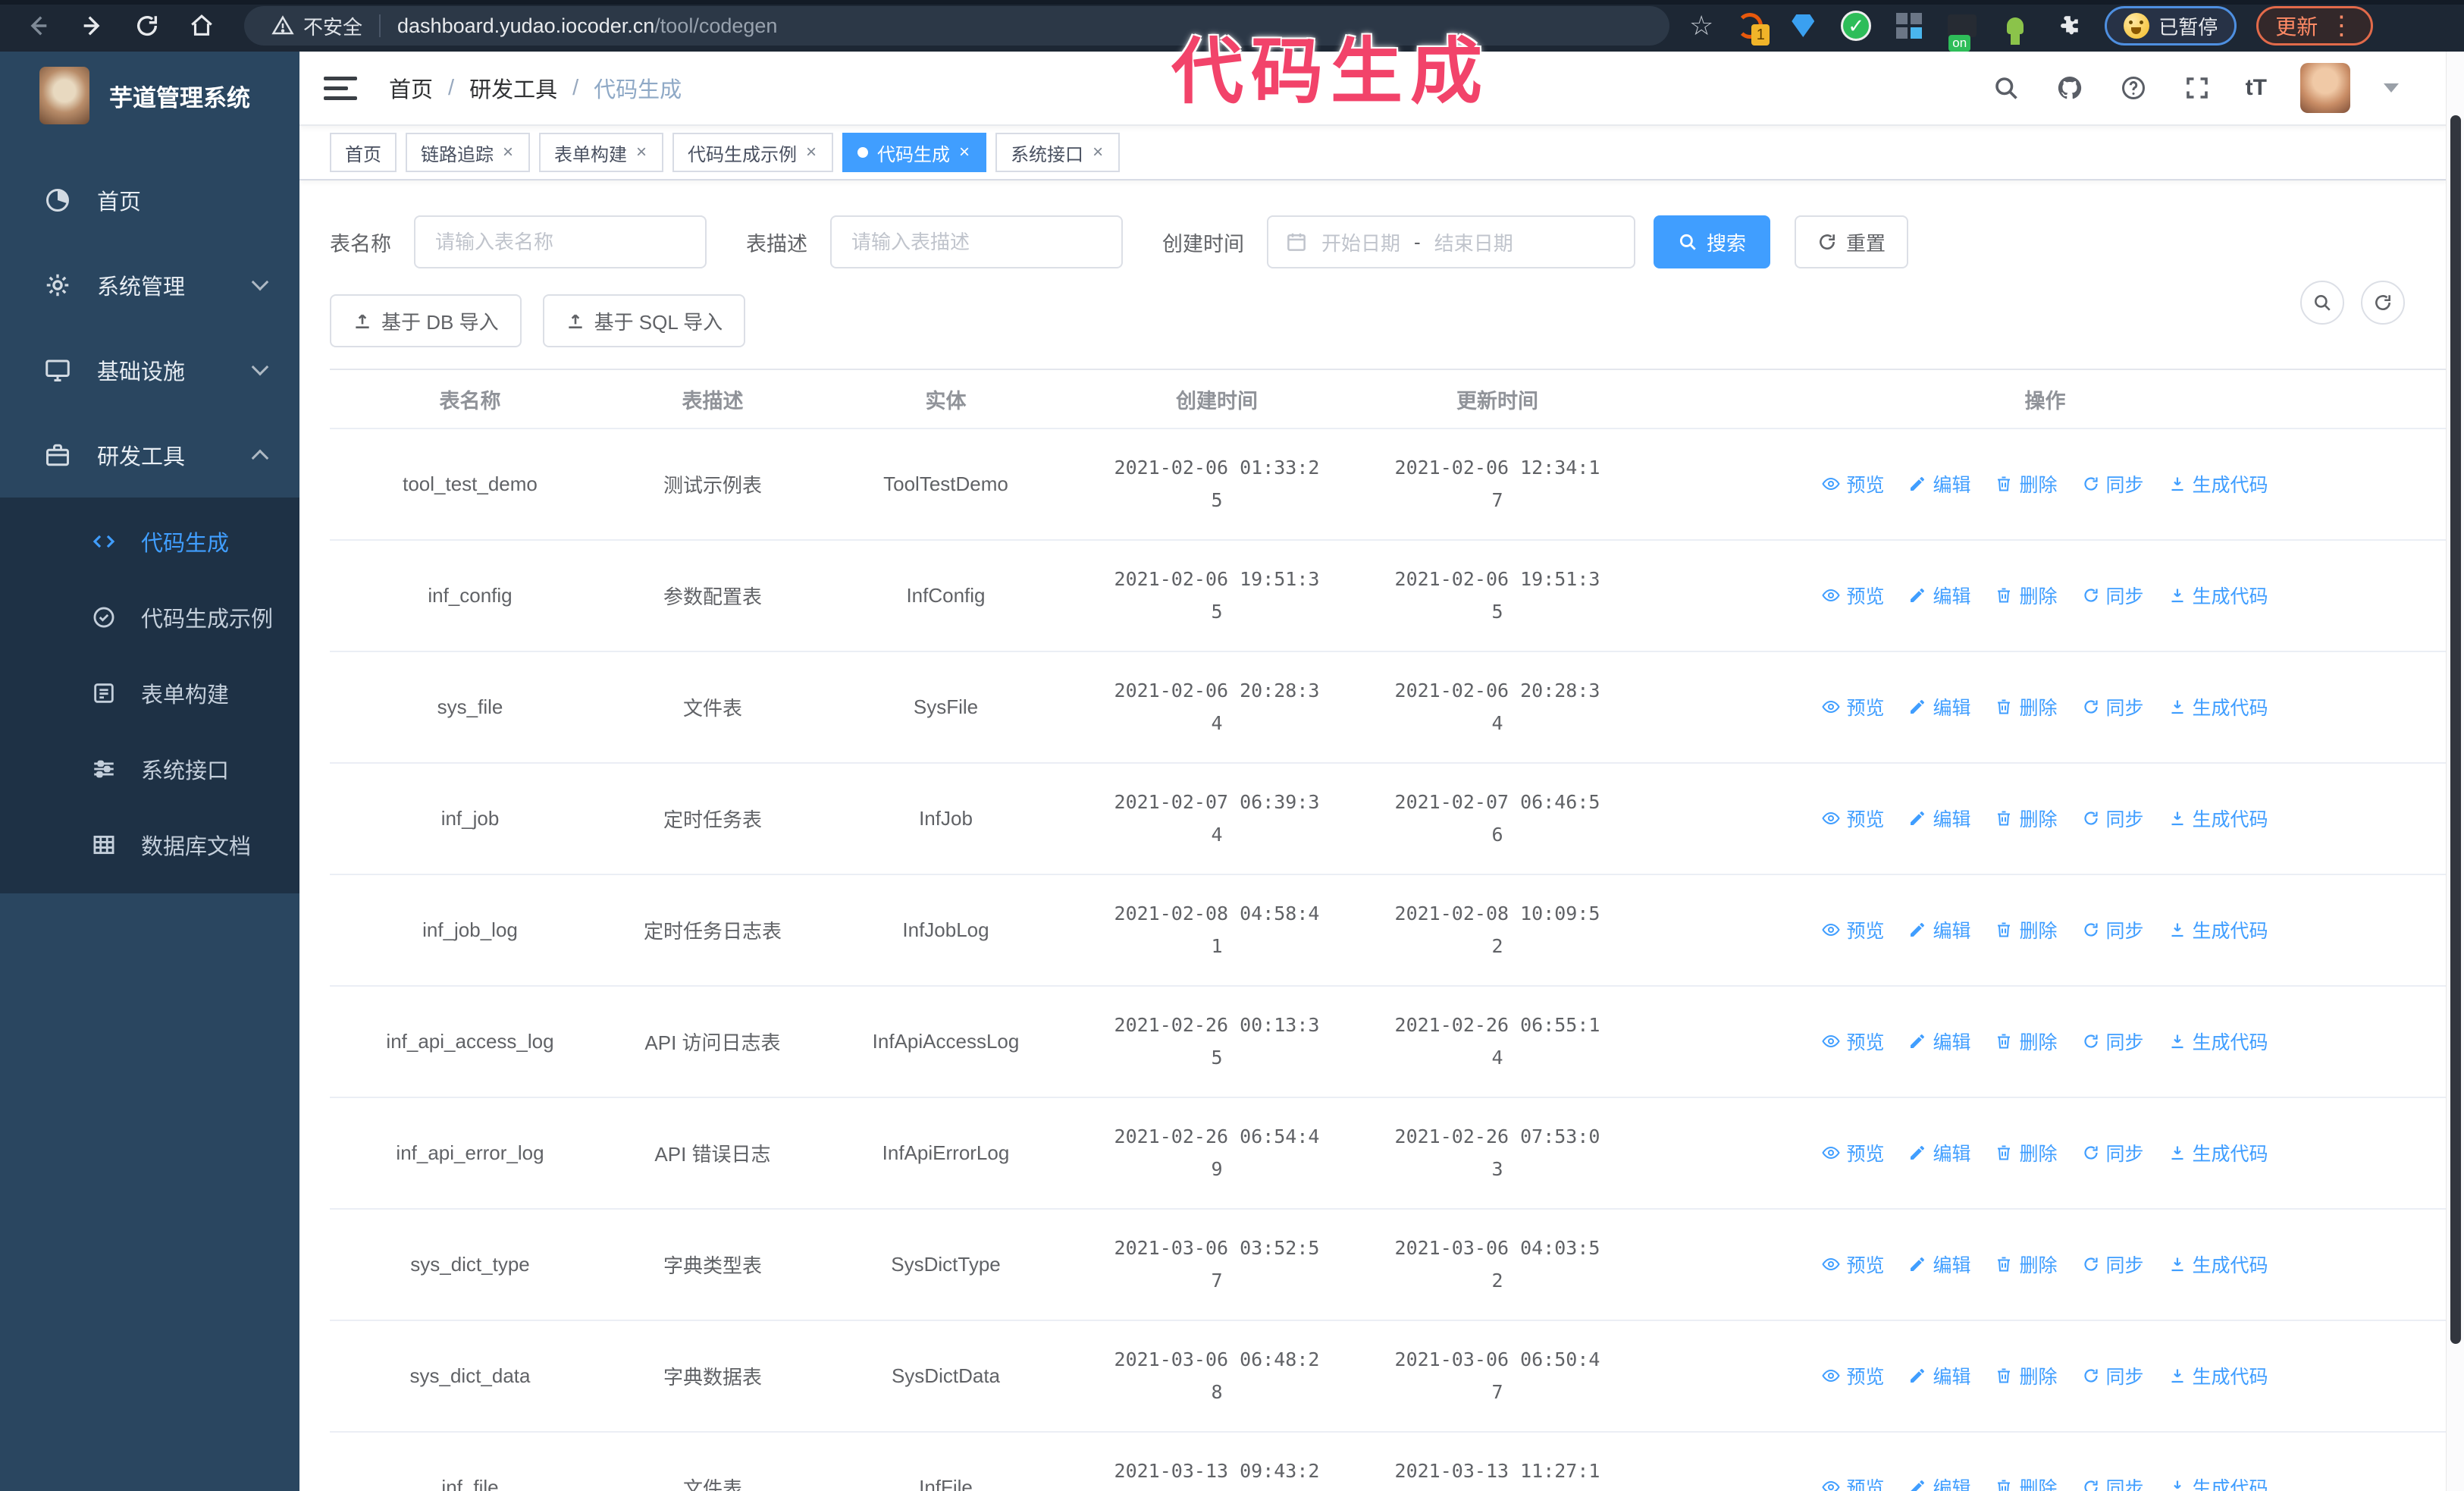 The width and height of the screenshot is (2464, 1491). What do you see at coordinates (2257, 88) in the screenshot?
I see `font-size-icon: tT` at bounding box center [2257, 88].